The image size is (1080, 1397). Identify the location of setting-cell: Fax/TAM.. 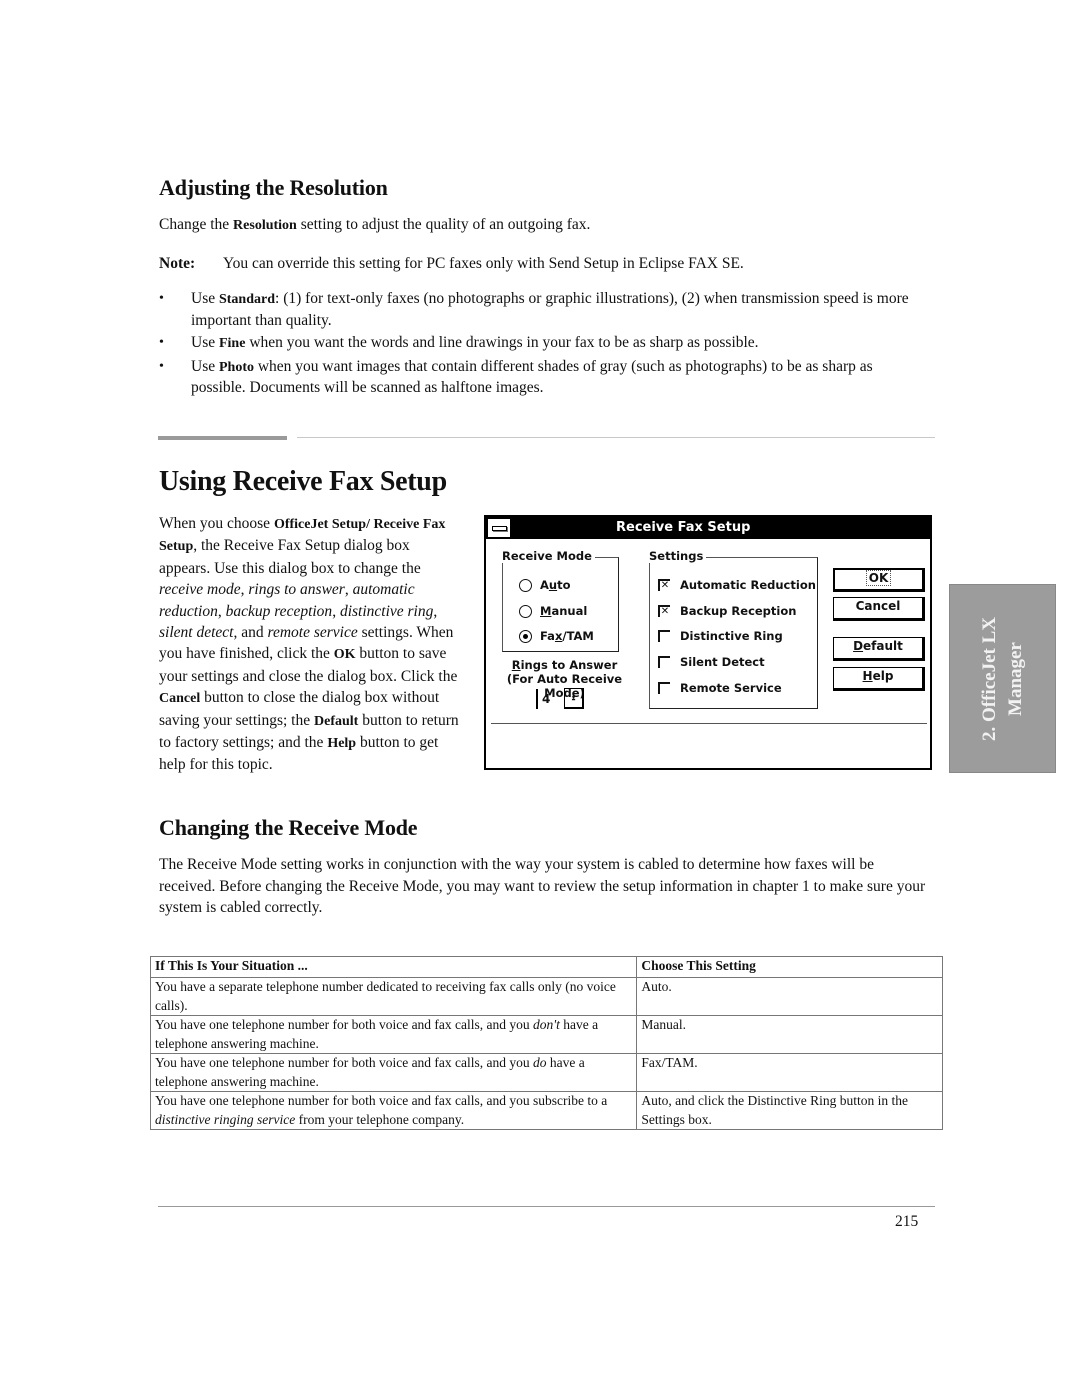
(789, 1072).